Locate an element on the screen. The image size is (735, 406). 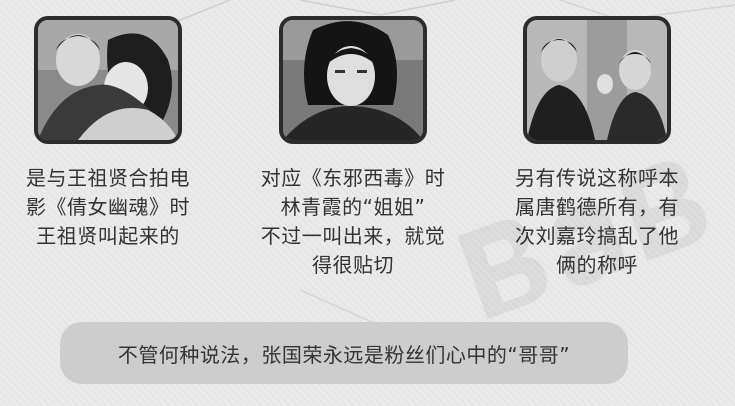
summary-banner: 不管何种说法，张国荣永远是粉丝们心中的“哥哥” is located at coordinates (344, 353).